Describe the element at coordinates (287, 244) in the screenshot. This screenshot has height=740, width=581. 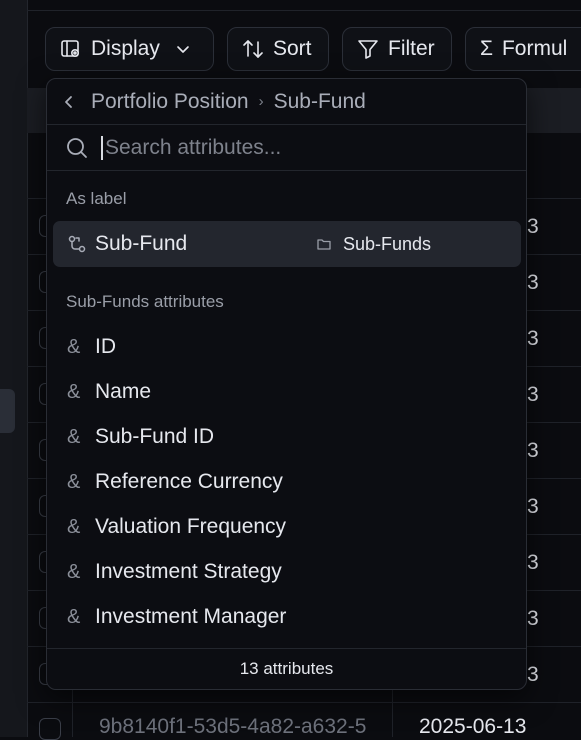
I see `as-label-item-sub-fund: Sub-Fund Sub-Funds` at that location.